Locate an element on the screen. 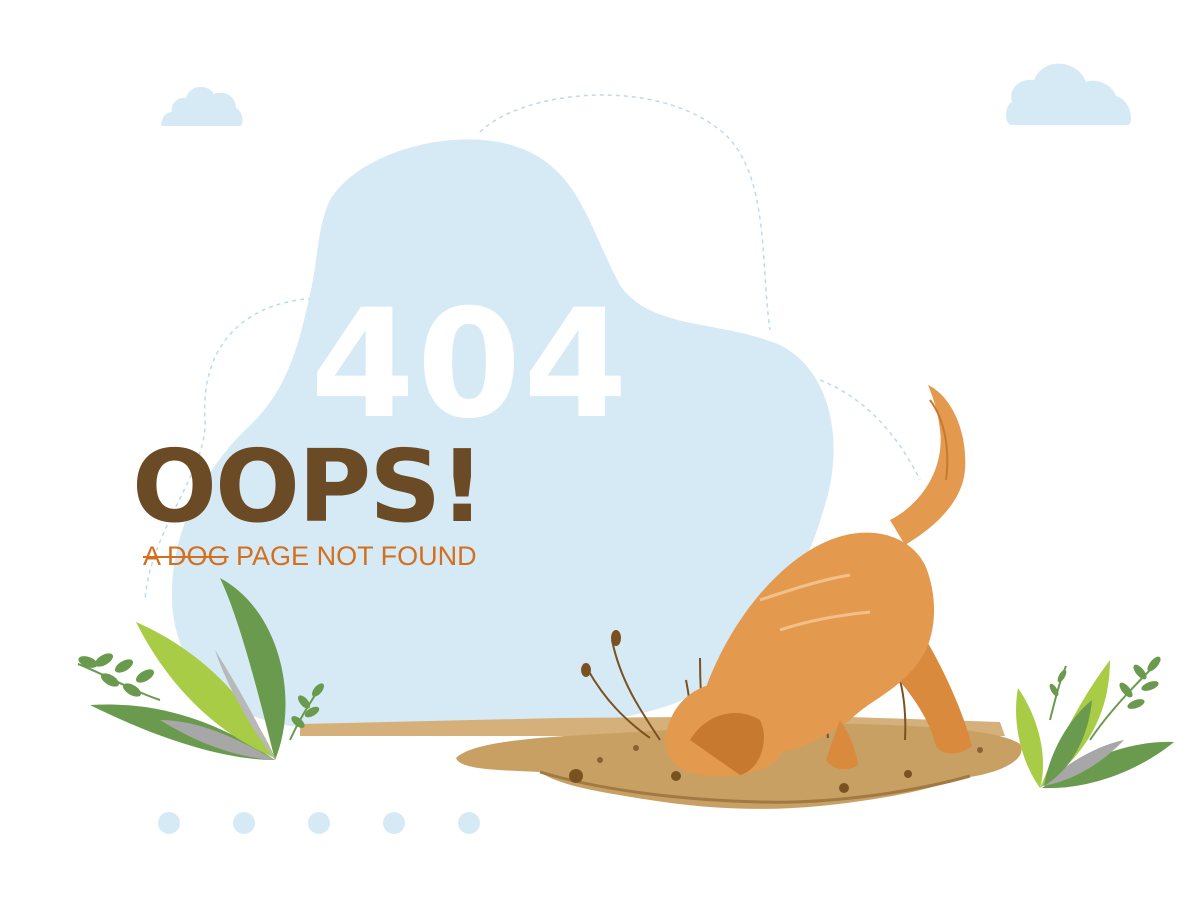 This screenshot has width=1200, height=900. headline: OOPS! is located at coordinates (308, 486).